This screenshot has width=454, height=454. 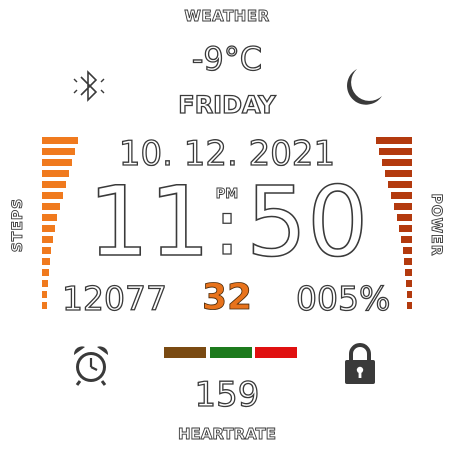 What do you see at coordinates (231, 352) in the screenshot?
I see `status-bar-green` at bounding box center [231, 352].